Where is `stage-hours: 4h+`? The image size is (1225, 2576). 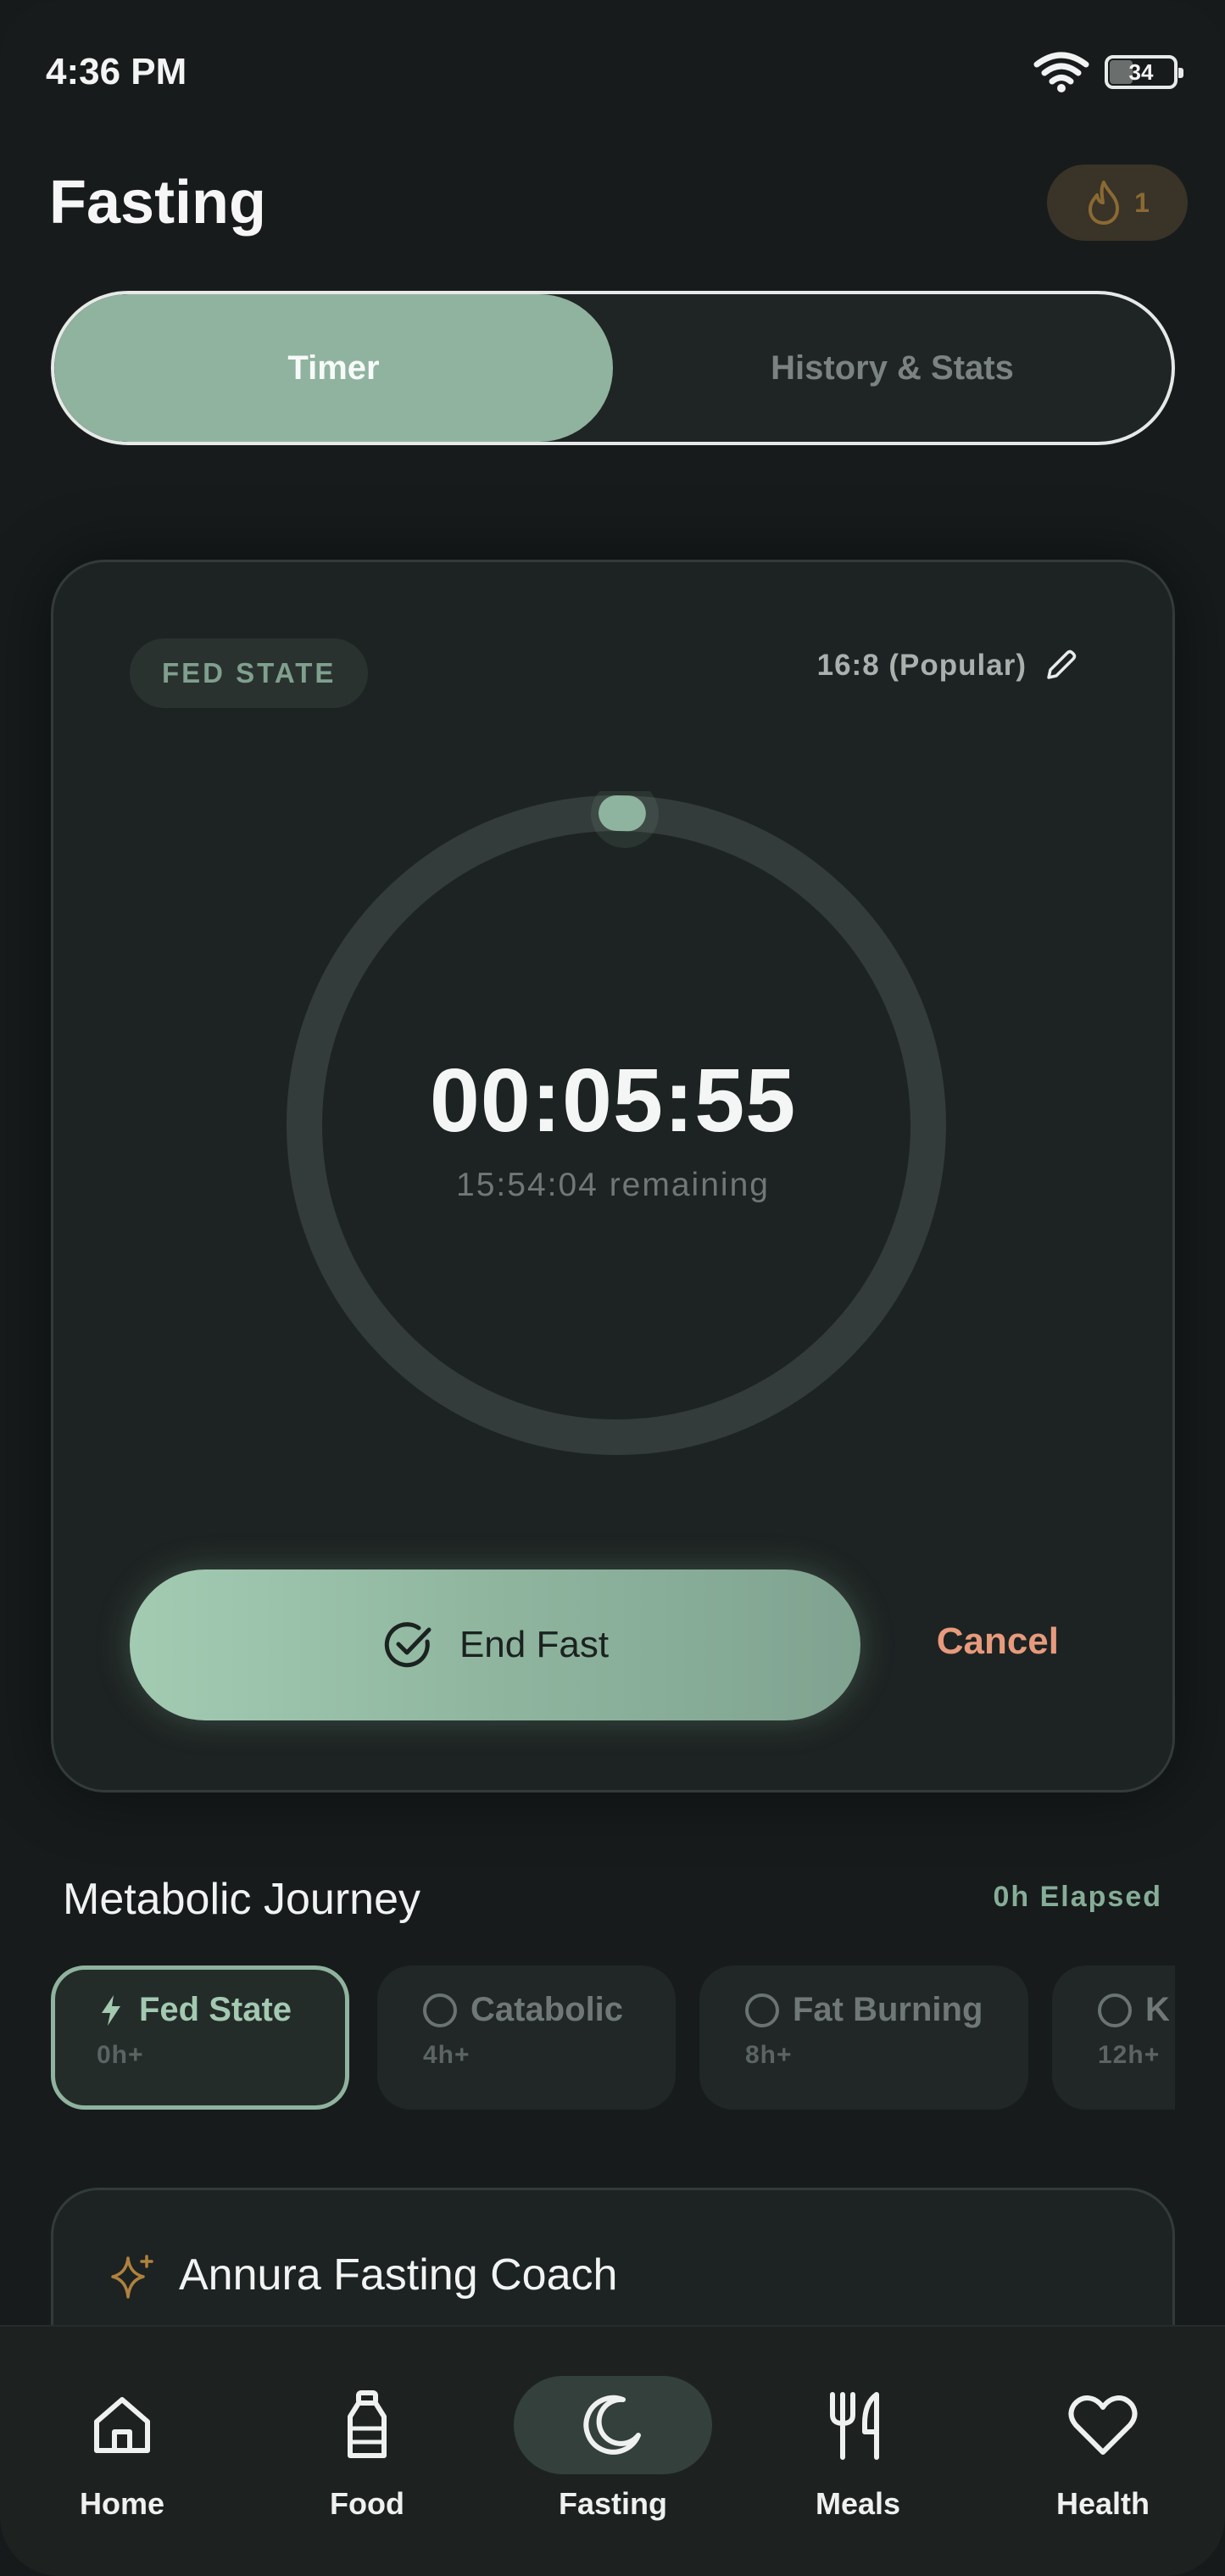 stage-hours: 4h+ is located at coordinates (447, 2055).